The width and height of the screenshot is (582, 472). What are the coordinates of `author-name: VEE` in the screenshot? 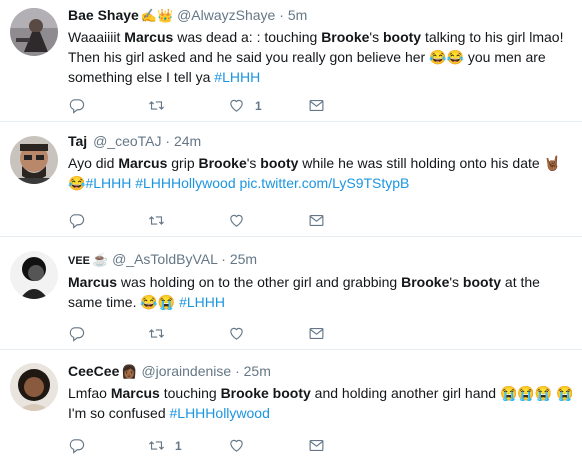 It's located at (79, 261).